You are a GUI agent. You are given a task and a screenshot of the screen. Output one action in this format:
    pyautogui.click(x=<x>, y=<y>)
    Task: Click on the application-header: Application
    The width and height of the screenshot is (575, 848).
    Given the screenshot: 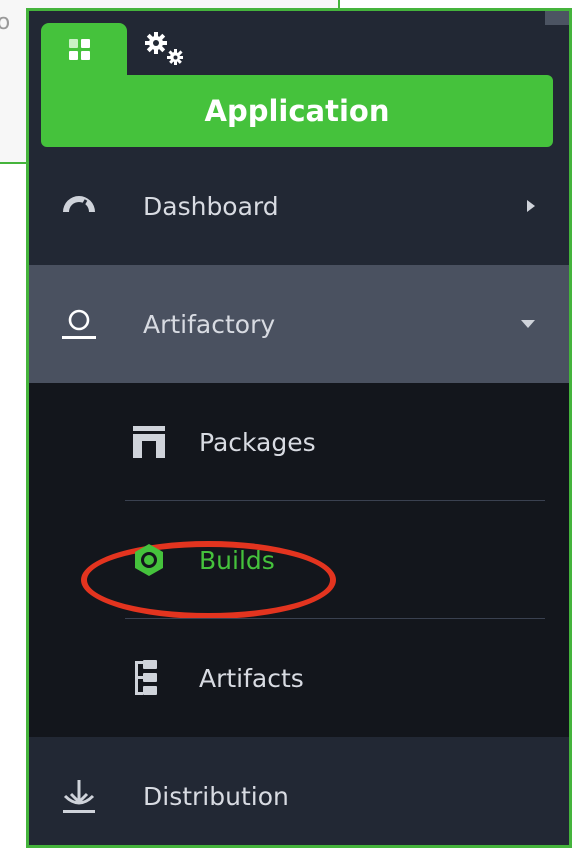 What is the action you would take?
    pyautogui.click(x=297, y=111)
    